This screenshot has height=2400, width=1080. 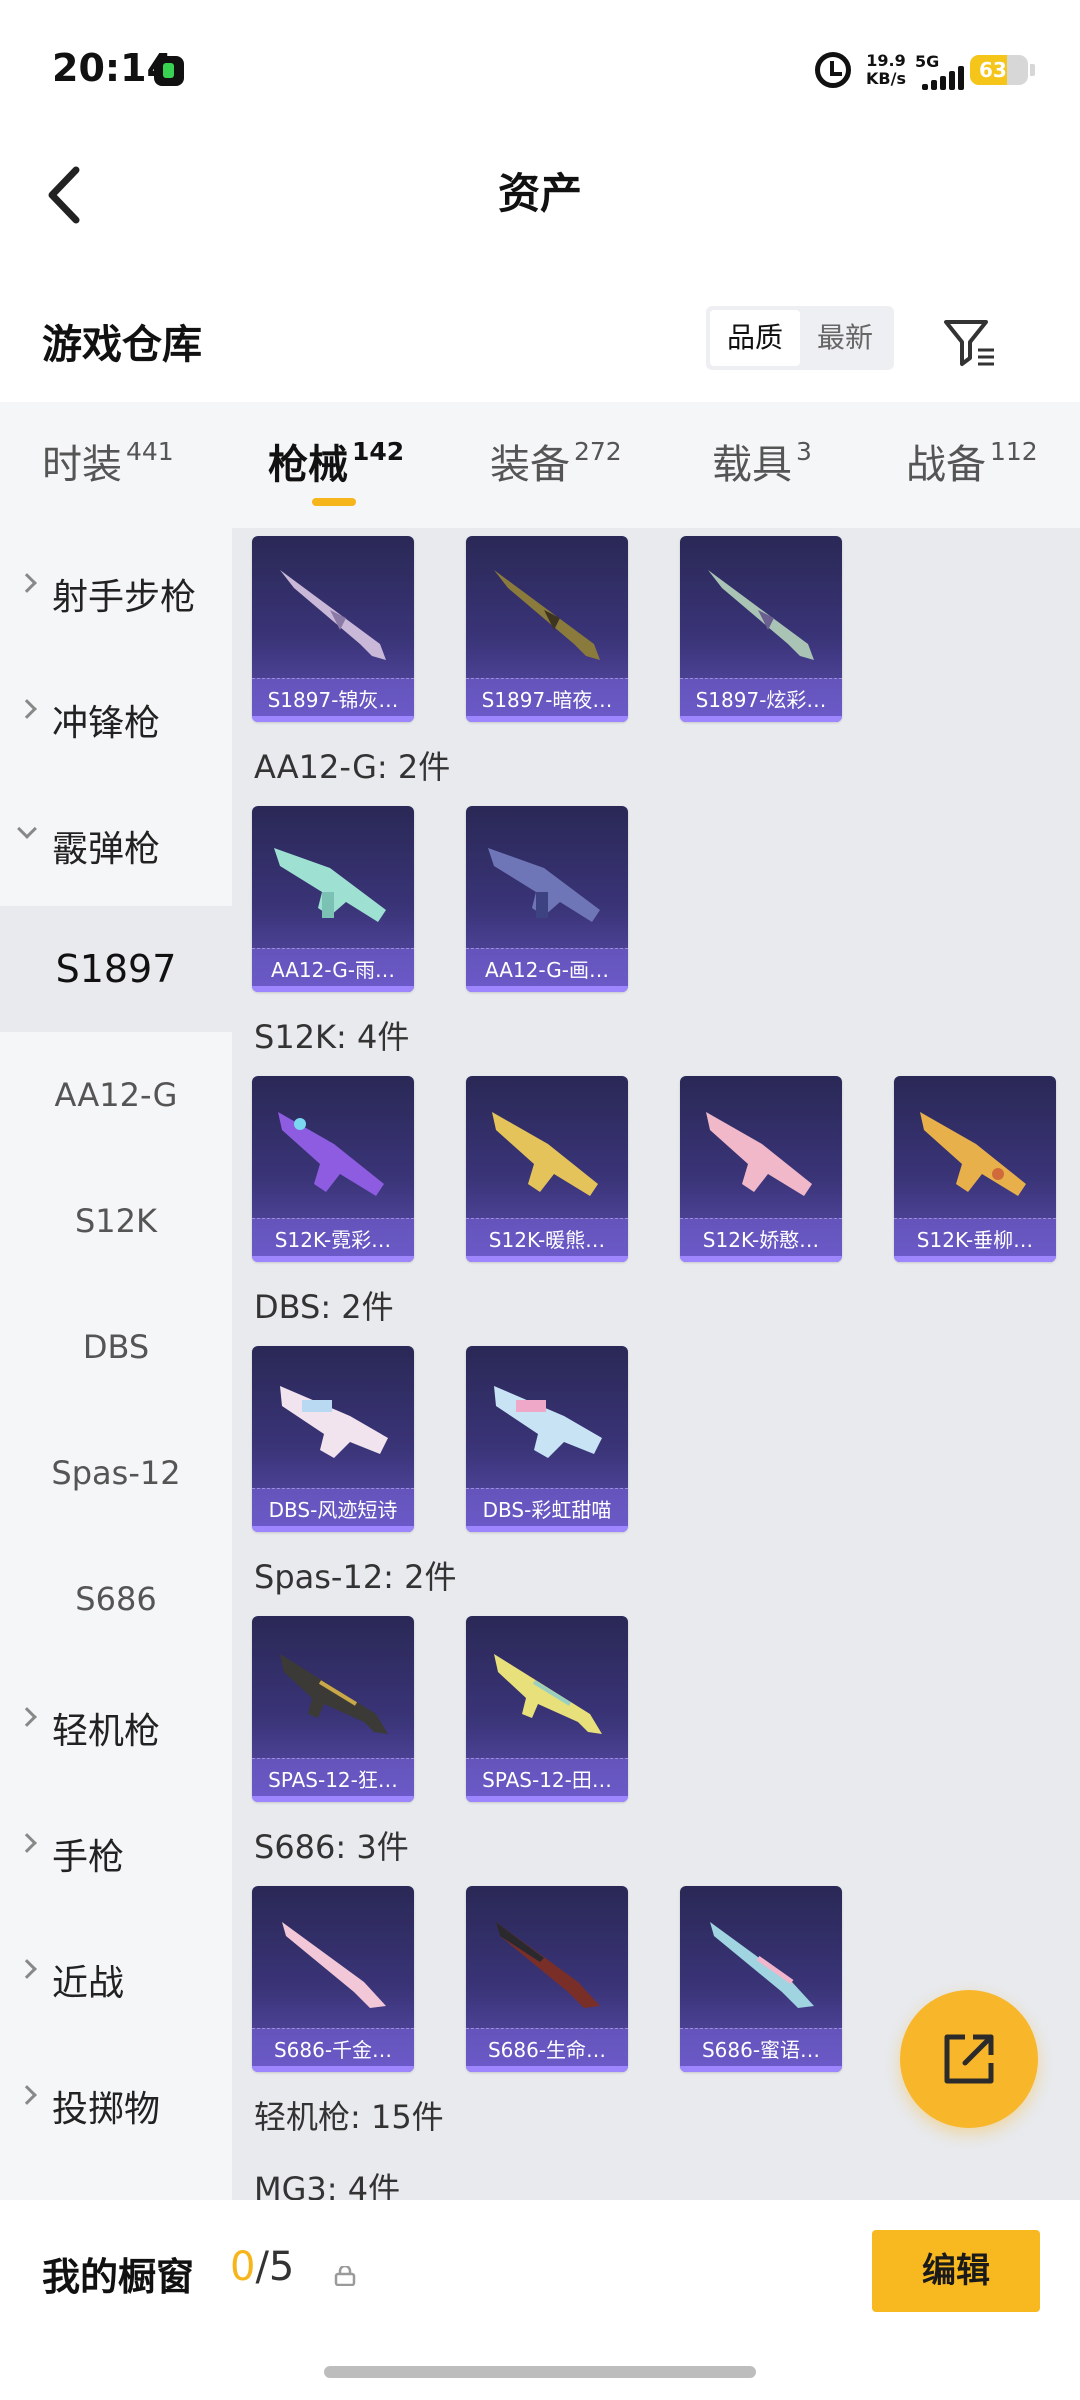 What do you see at coordinates (540, 2372) in the screenshot?
I see `home-indicator` at bounding box center [540, 2372].